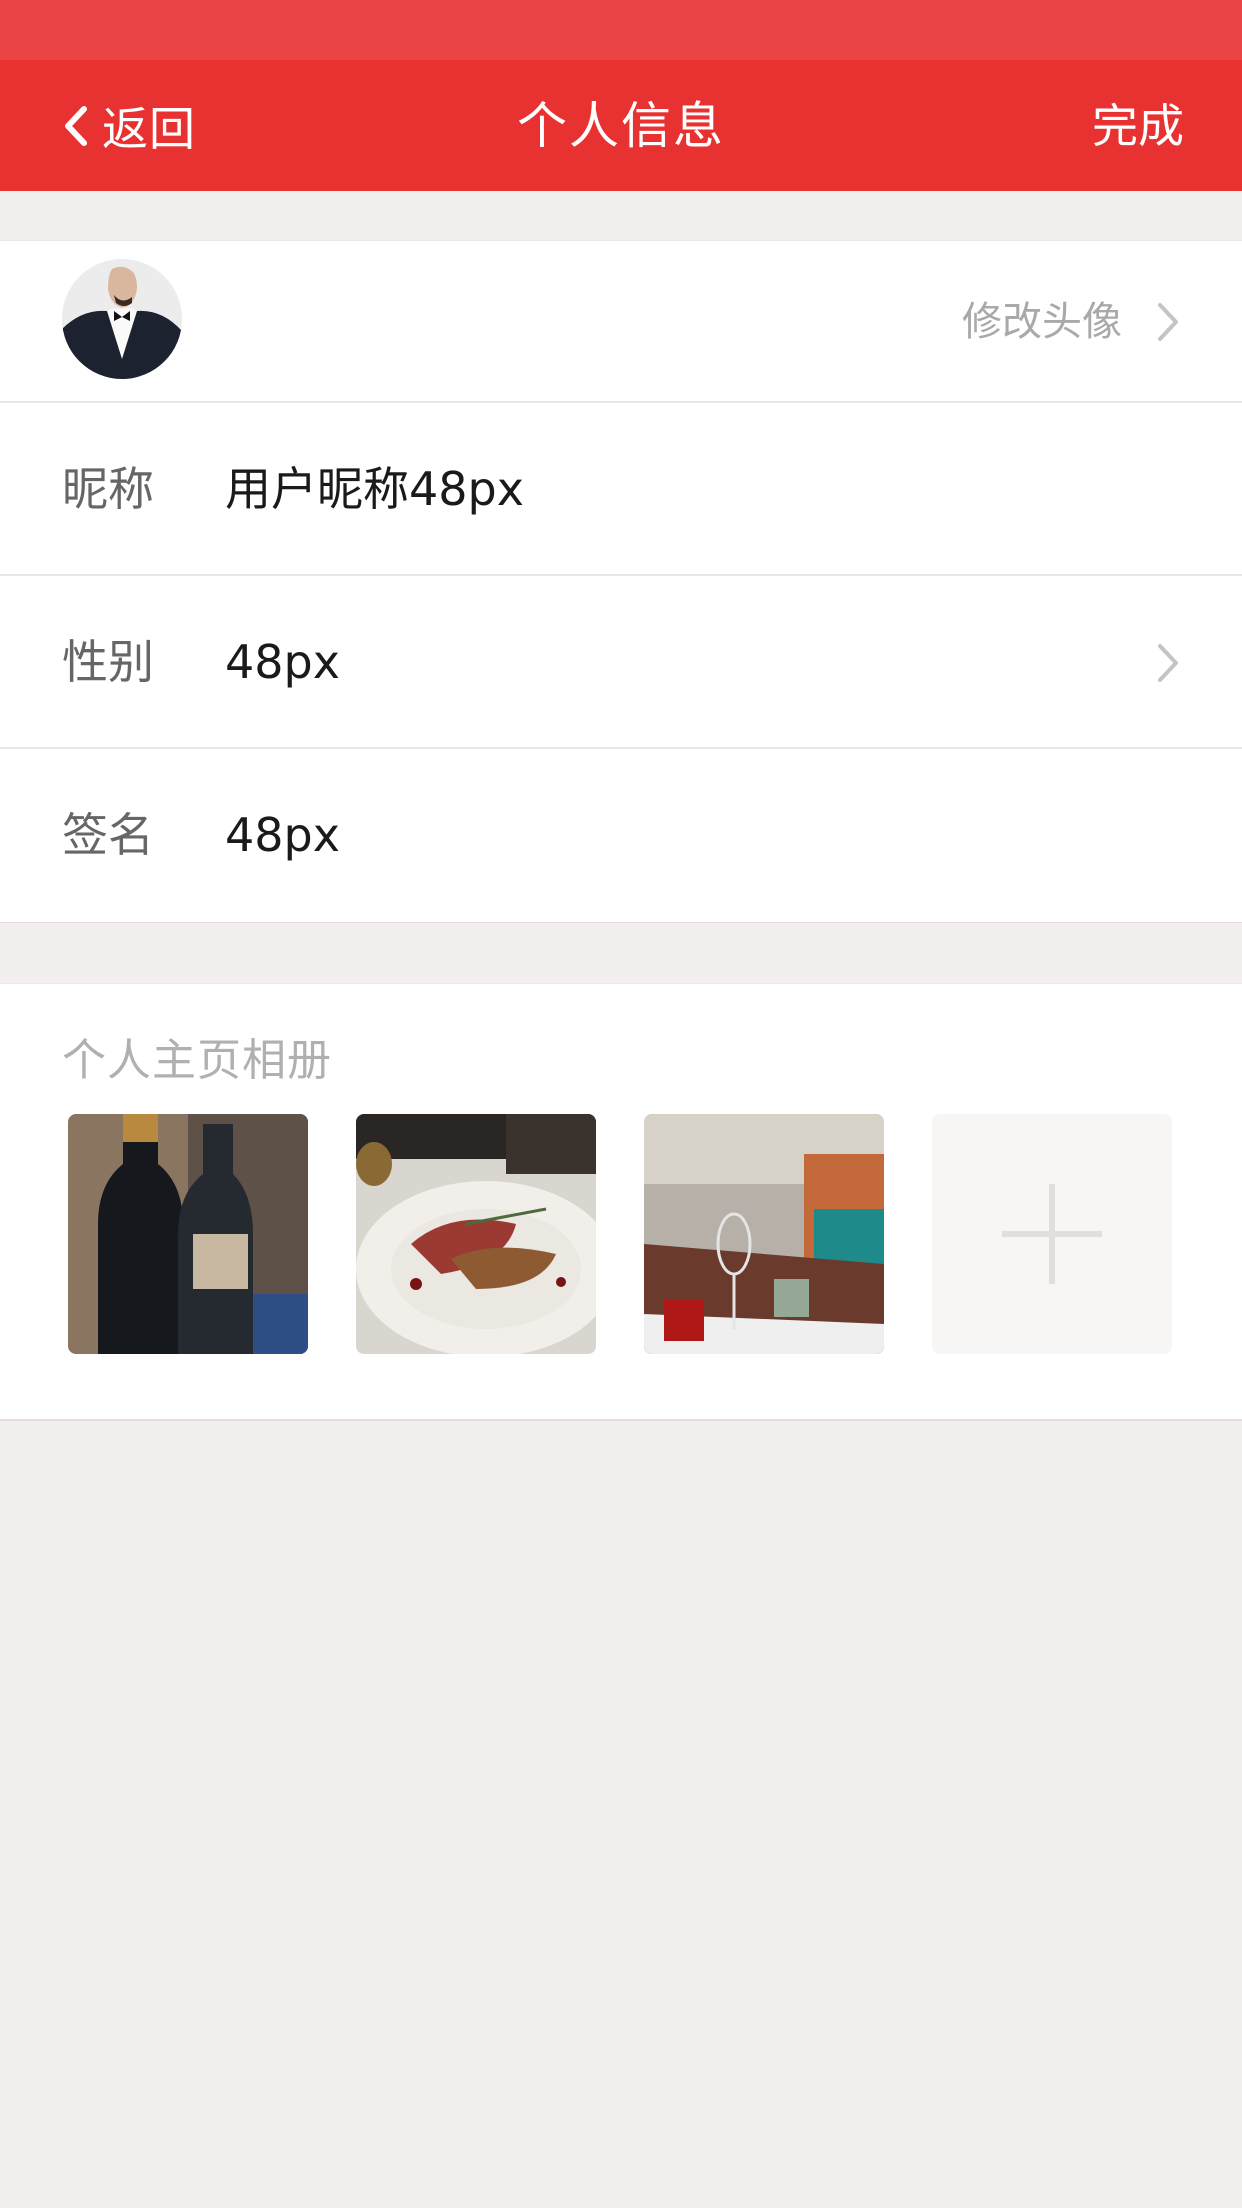 The width and height of the screenshot is (1242, 2208). Describe the element at coordinates (621, 30) in the screenshot. I see `status-bar` at that location.